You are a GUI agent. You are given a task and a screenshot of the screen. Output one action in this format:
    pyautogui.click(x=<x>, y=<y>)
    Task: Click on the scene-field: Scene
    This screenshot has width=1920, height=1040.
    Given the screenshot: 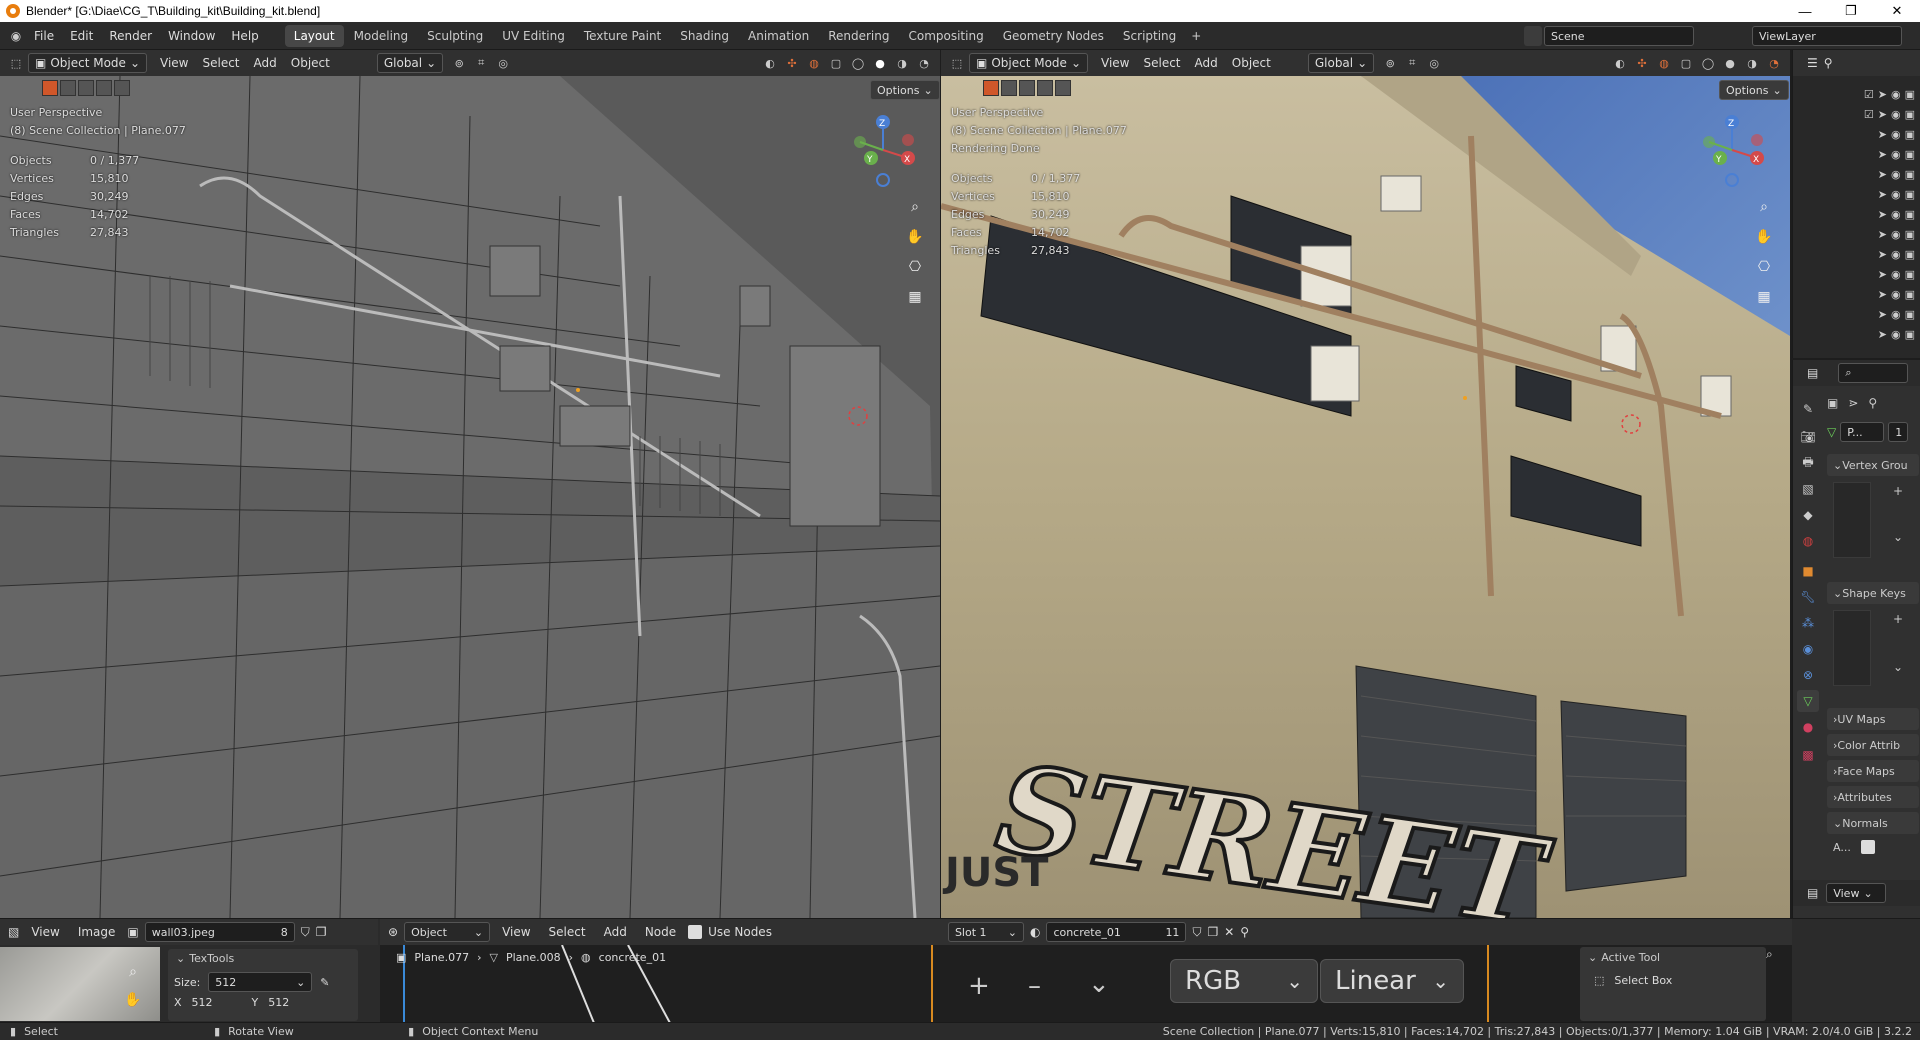 What is the action you would take?
    pyautogui.click(x=1619, y=36)
    